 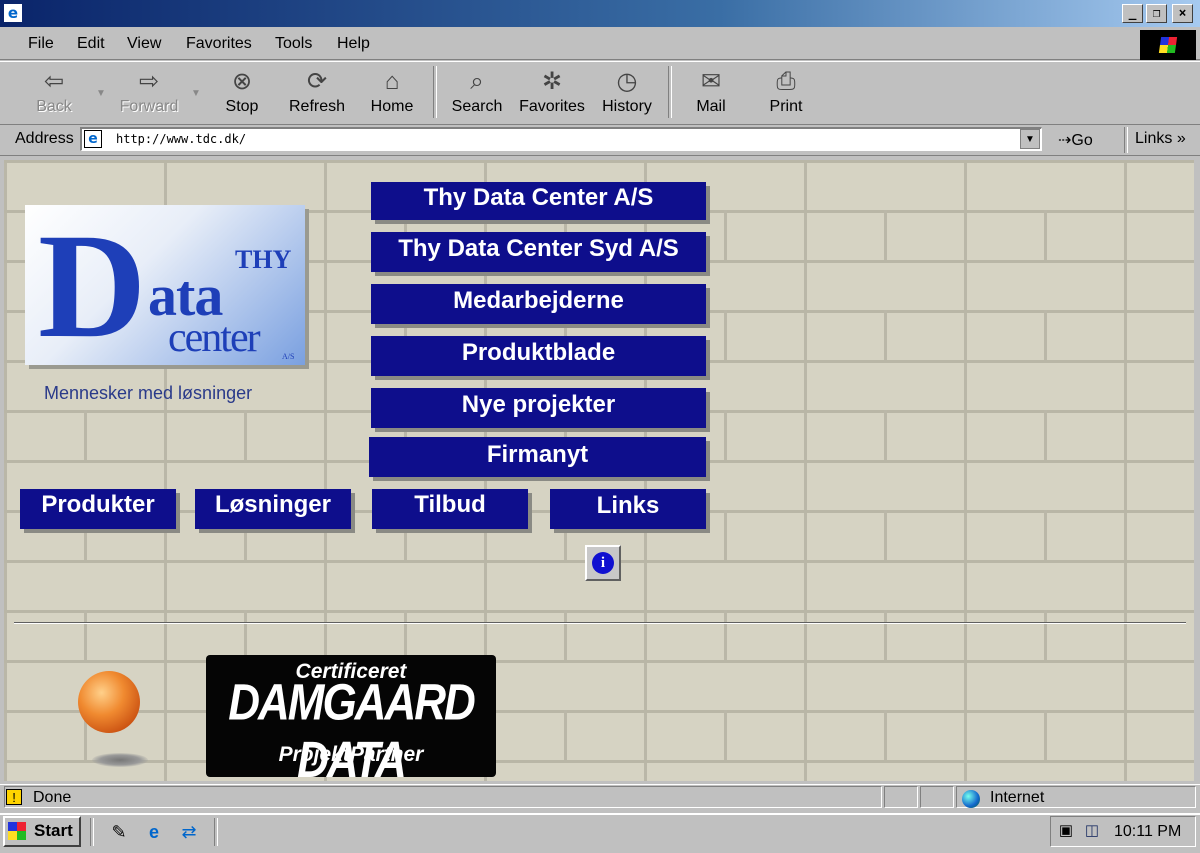 I want to click on logo-thy: THY, so click(x=263, y=259).